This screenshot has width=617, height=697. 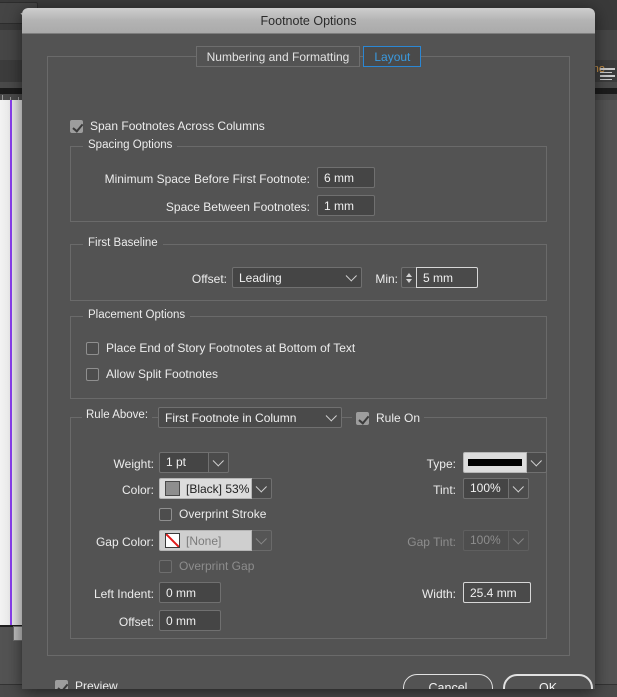 What do you see at coordinates (346, 177) in the screenshot?
I see `minimum-space-input` at bounding box center [346, 177].